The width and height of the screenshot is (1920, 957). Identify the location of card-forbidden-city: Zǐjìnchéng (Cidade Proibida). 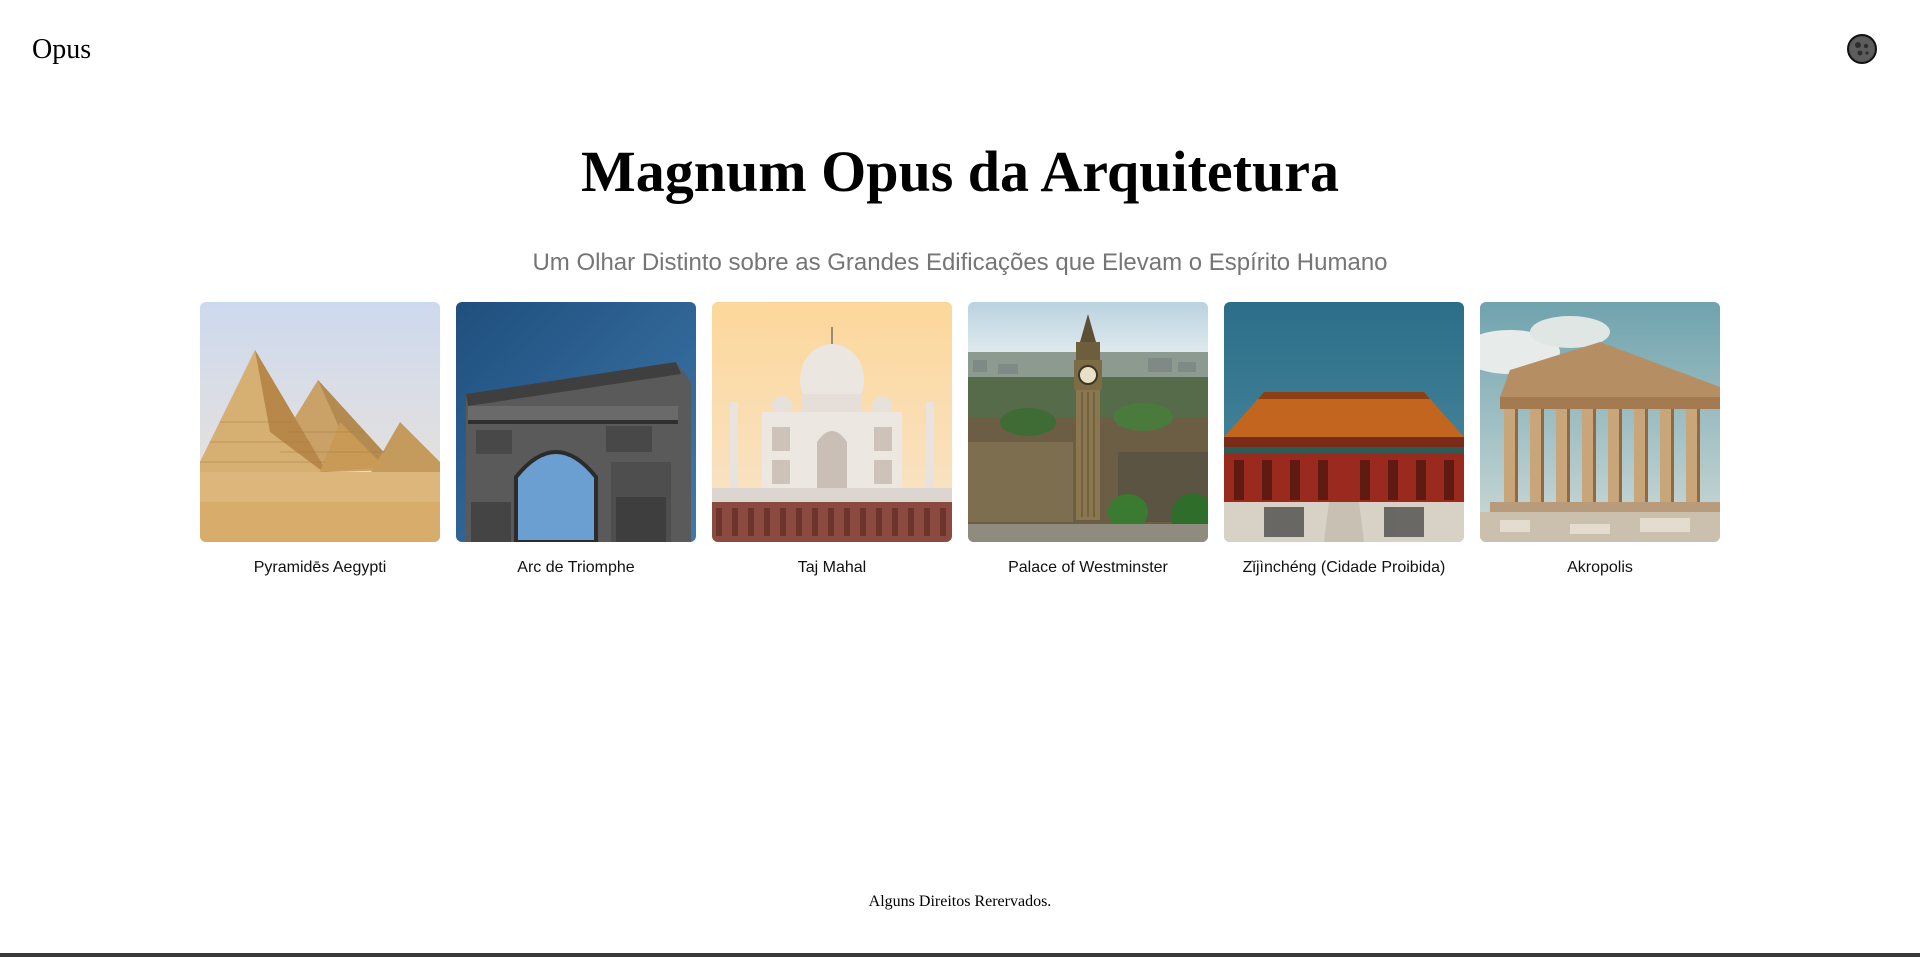
(1344, 440).